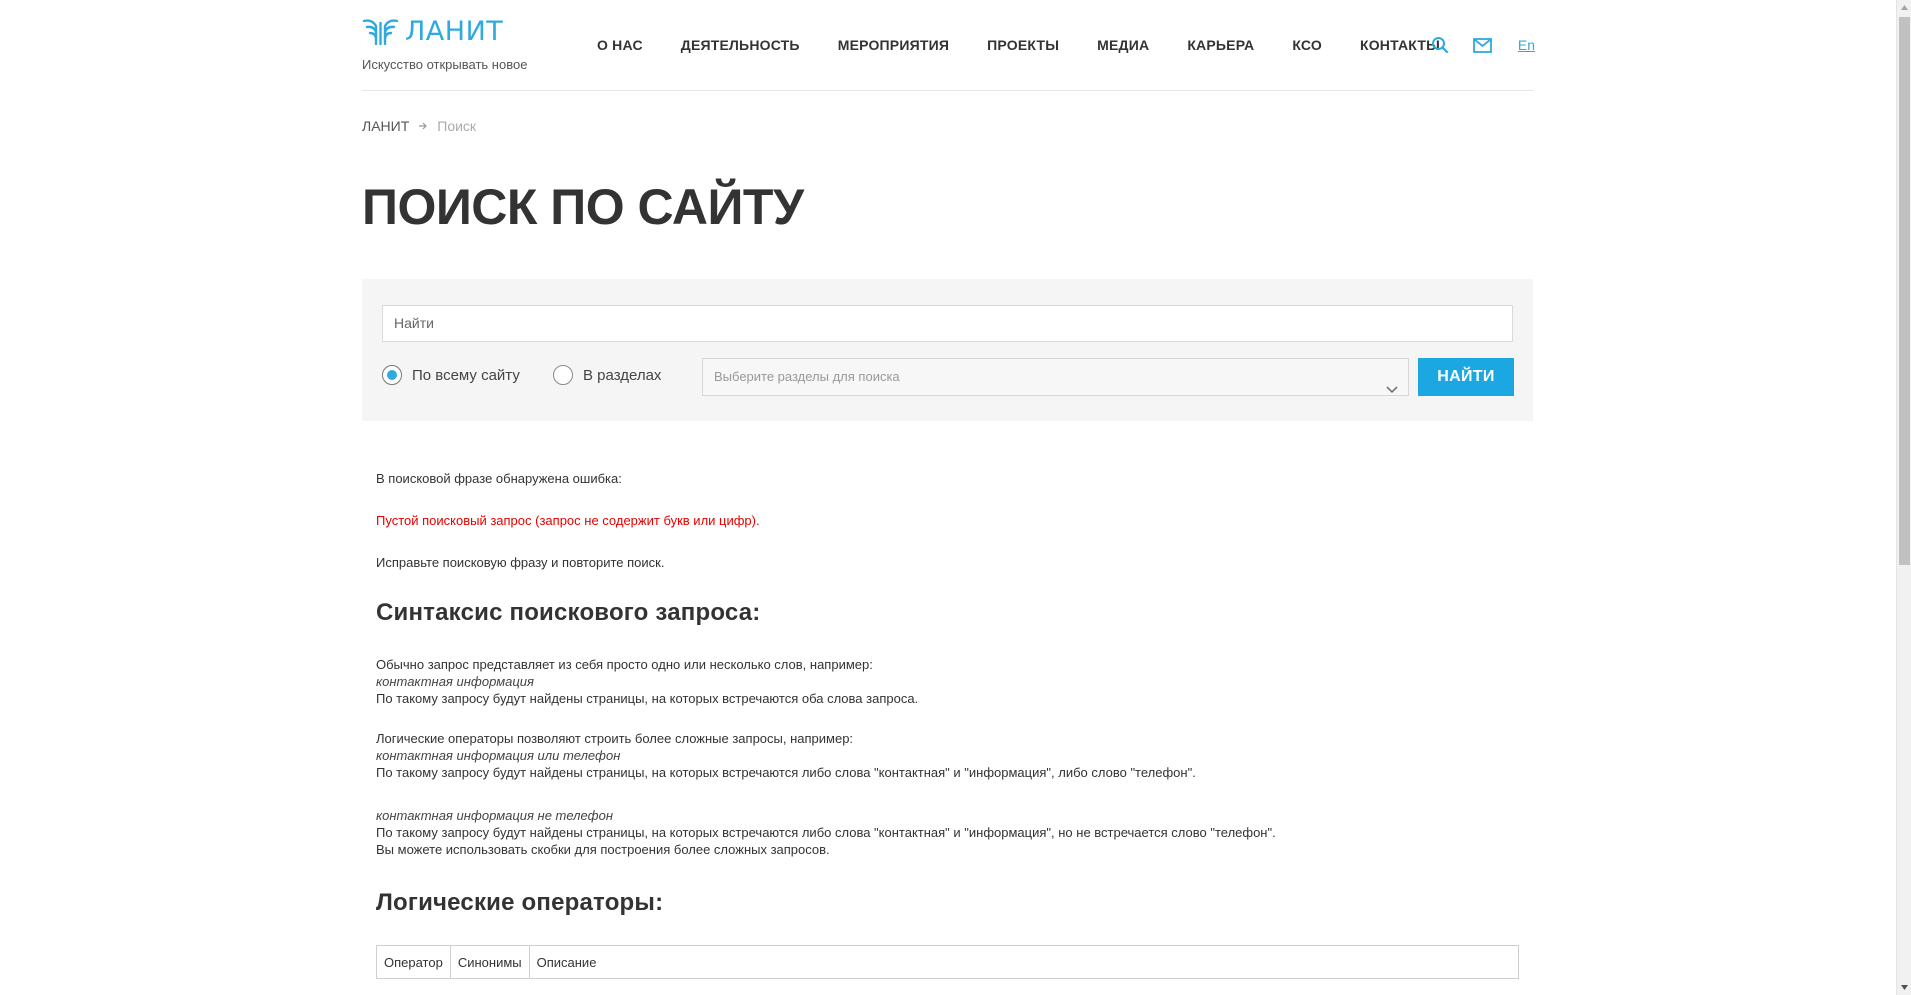 The width and height of the screenshot is (1911, 995). Describe the element at coordinates (385, 126) in the screenshot. I see `breadcrumb-home: ЛАНИТ` at that location.